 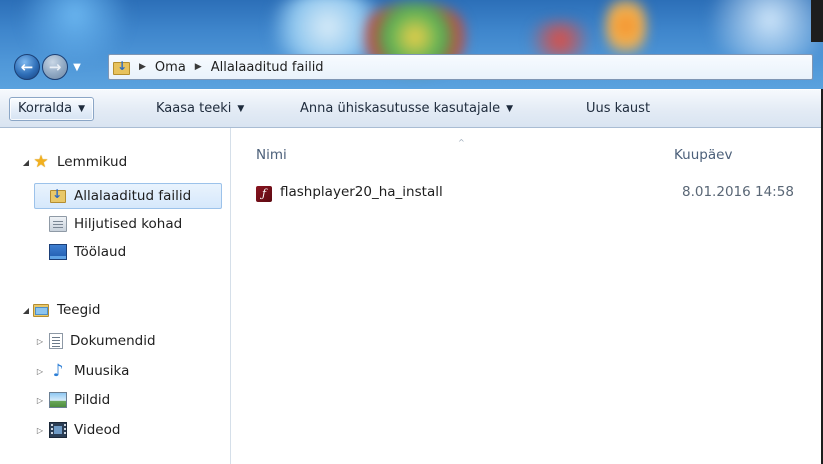 I want to click on column-header-name: Nimi, so click(x=271, y=155).